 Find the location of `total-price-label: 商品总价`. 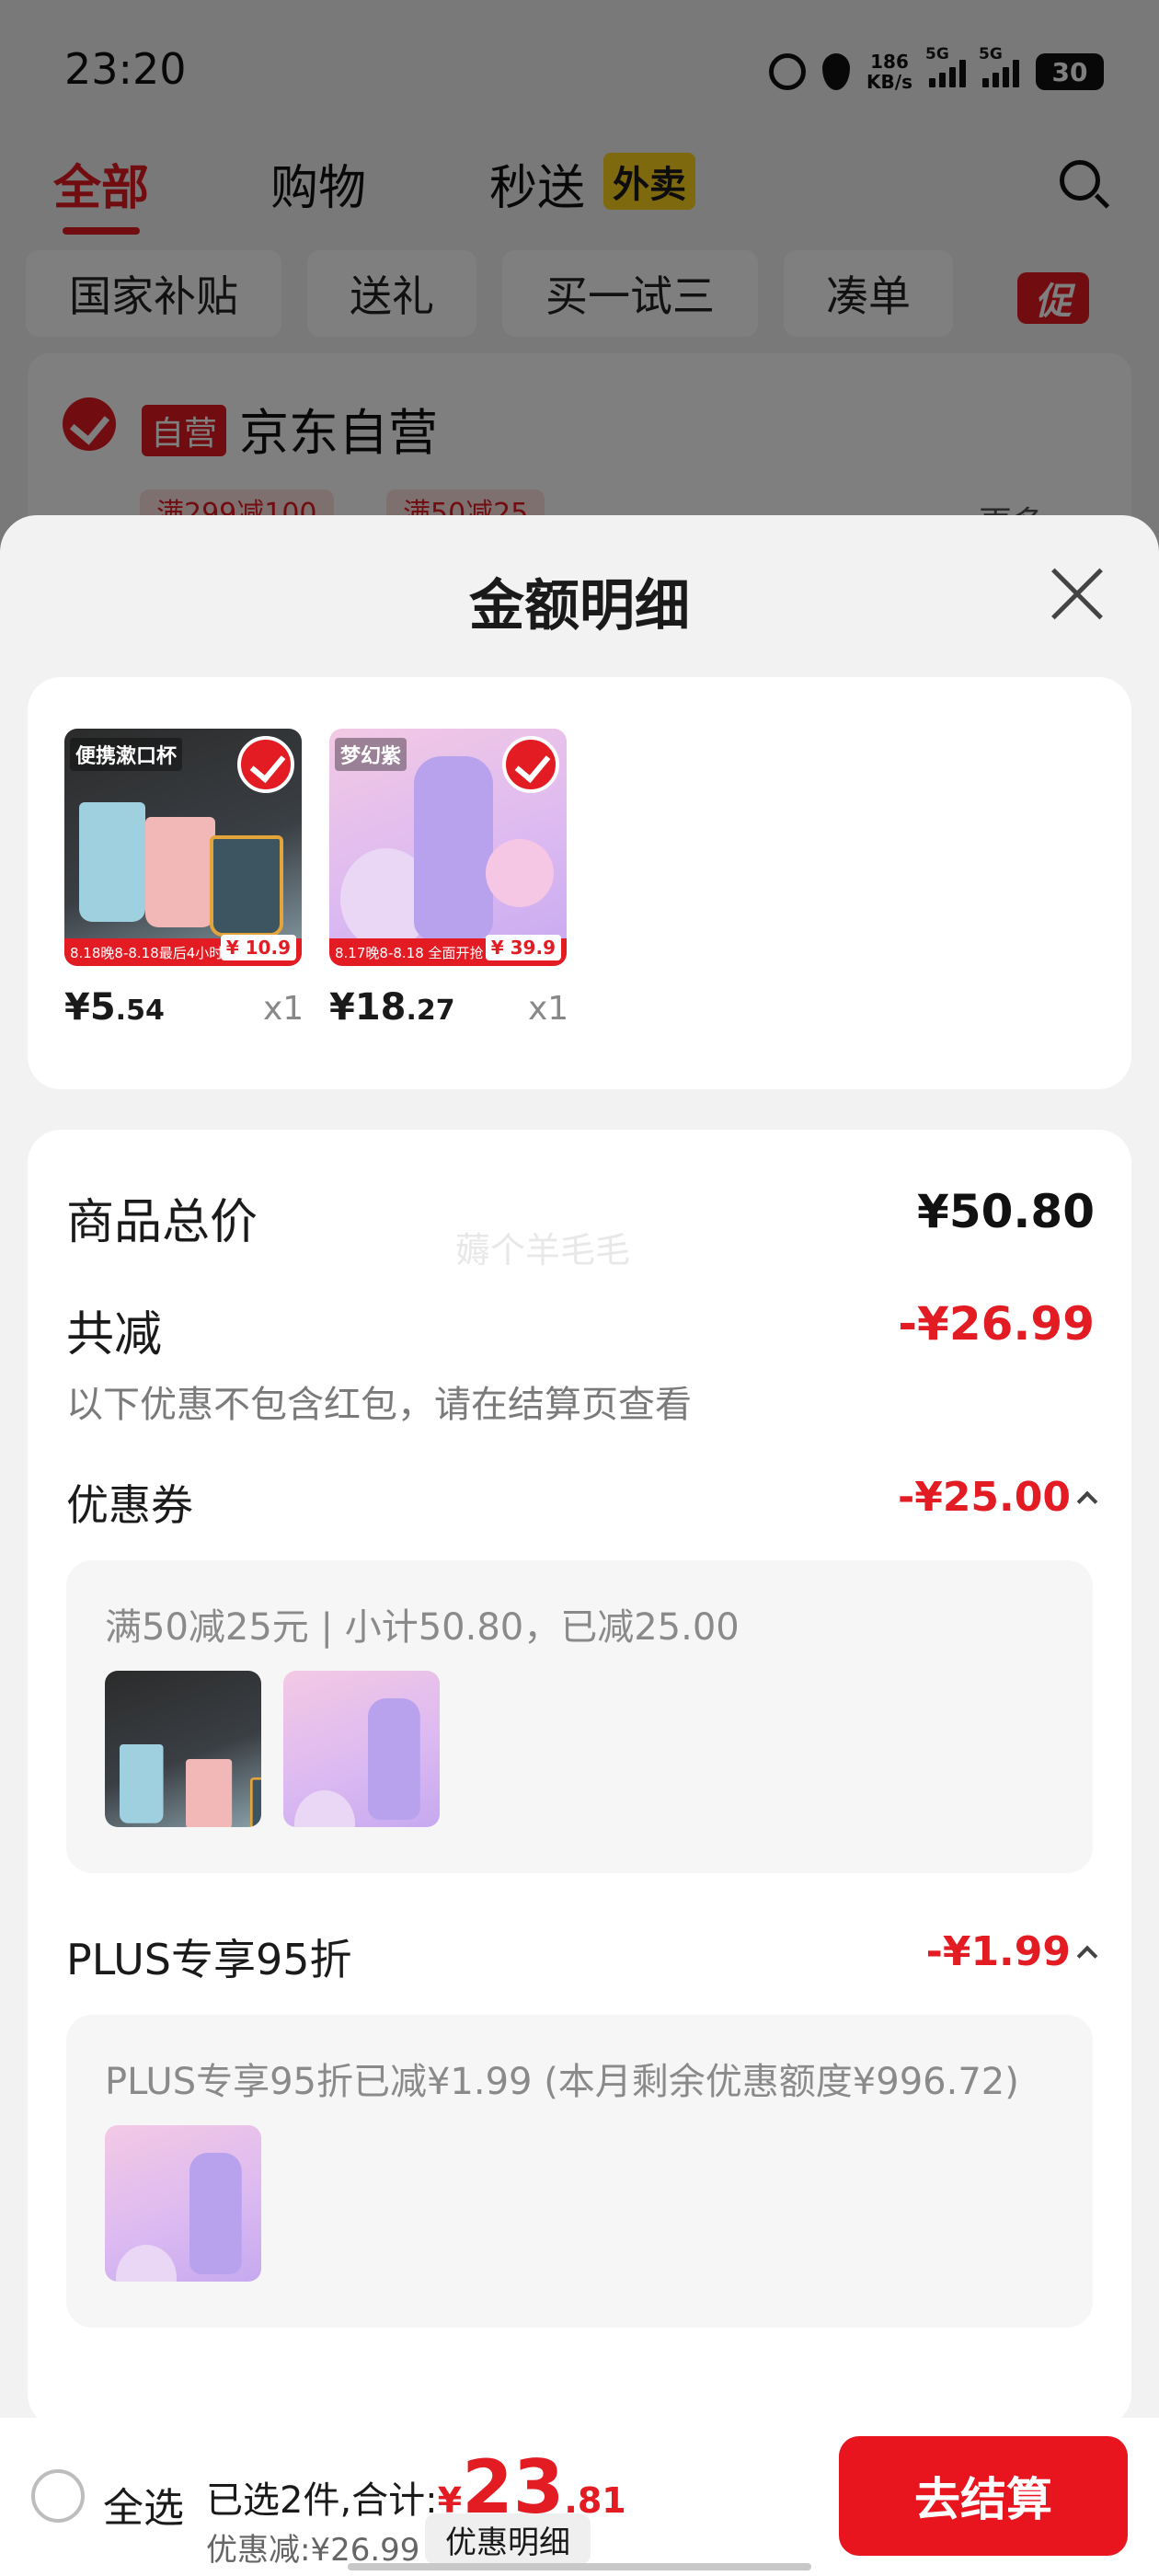

total-price-label: 商品总价 is located at coordinates (162, 1222).